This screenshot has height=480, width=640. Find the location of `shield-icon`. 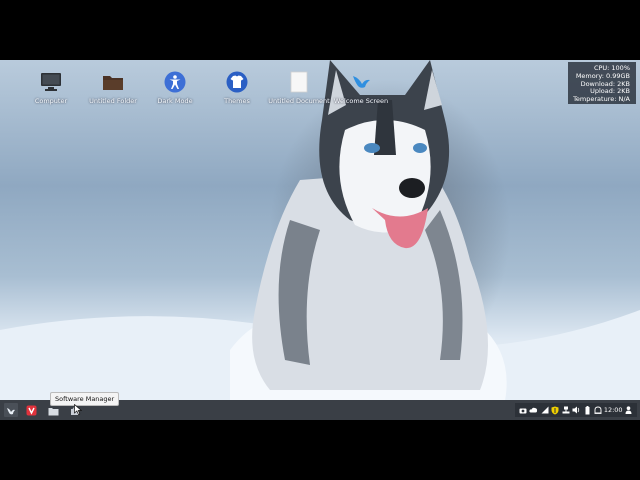

shield-icon is located at coordinates (555, 410).